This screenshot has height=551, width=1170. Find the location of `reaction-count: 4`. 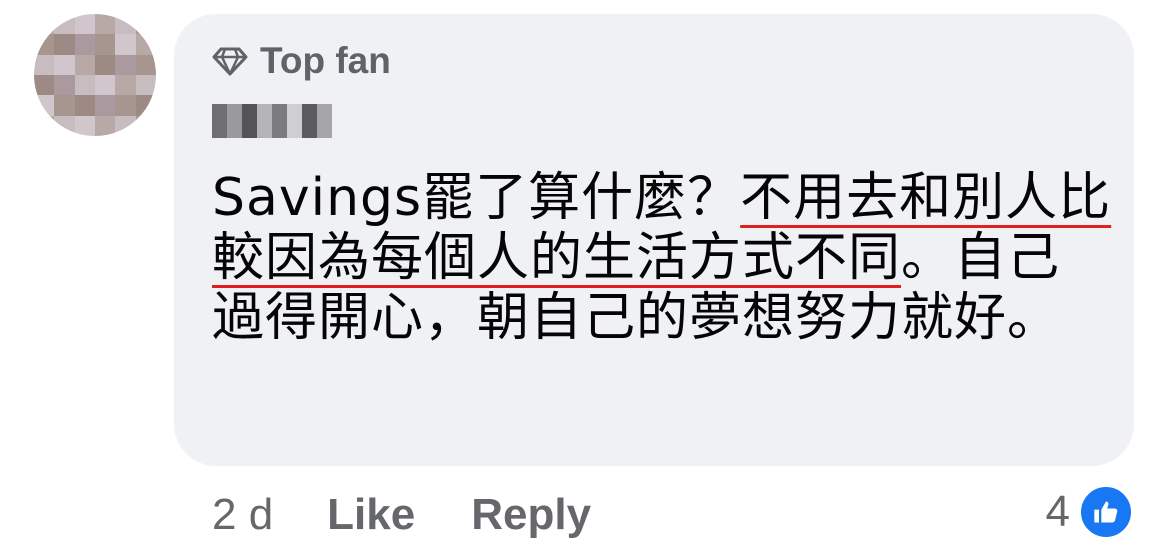

reaction-count: 4 is located at coordinates (1057, 511).